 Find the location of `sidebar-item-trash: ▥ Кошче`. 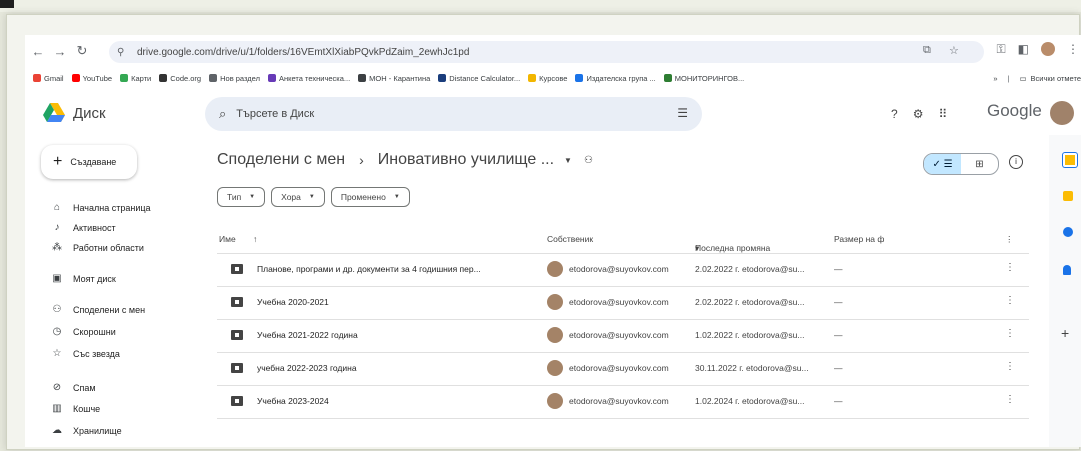

sidebar-item-trash: ▥ Кошче is located at coordinates (75, 408).